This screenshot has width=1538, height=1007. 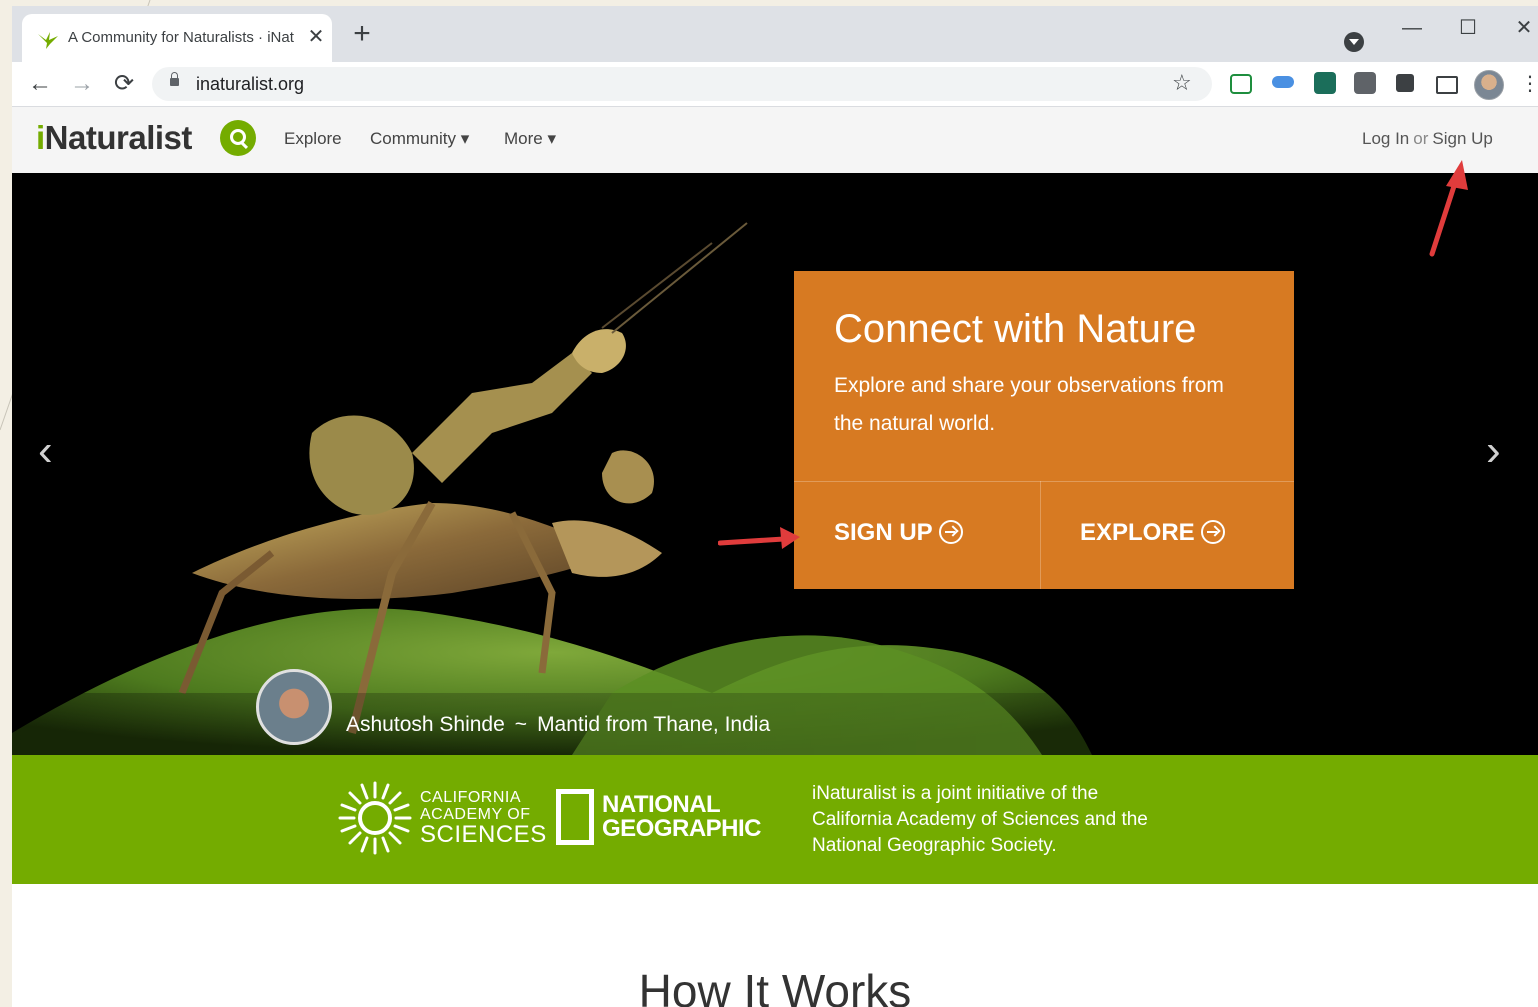 I want to click on photographer-name: Ashutosh Shinde, so click(x=425, y=724).